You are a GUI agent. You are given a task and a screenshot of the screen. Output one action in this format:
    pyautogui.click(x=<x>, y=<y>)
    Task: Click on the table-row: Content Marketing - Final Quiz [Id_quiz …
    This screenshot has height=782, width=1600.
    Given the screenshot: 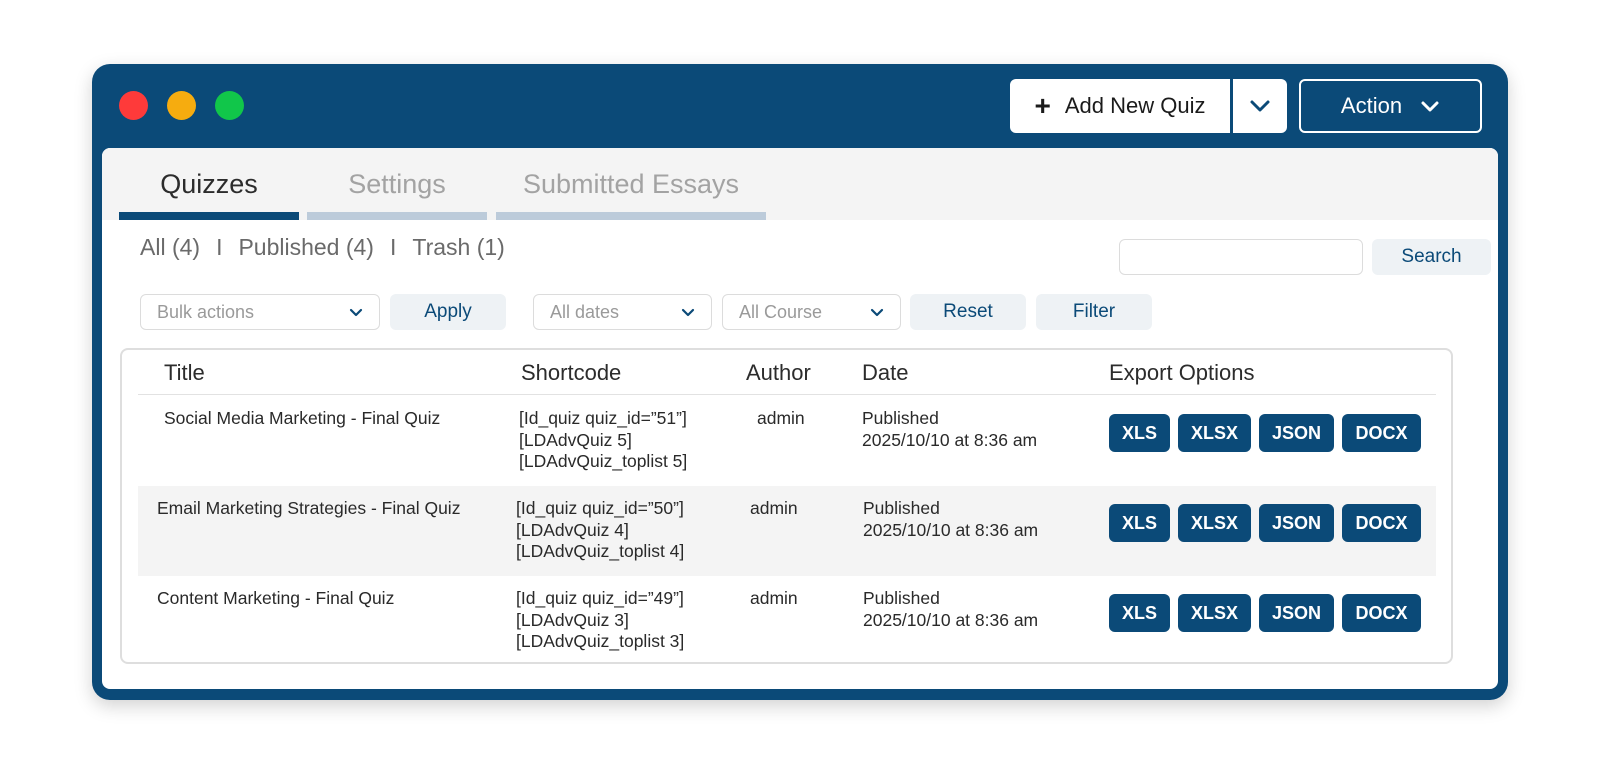 What is the action you would take?
    pyautogui.click(x=787, y=621)
    